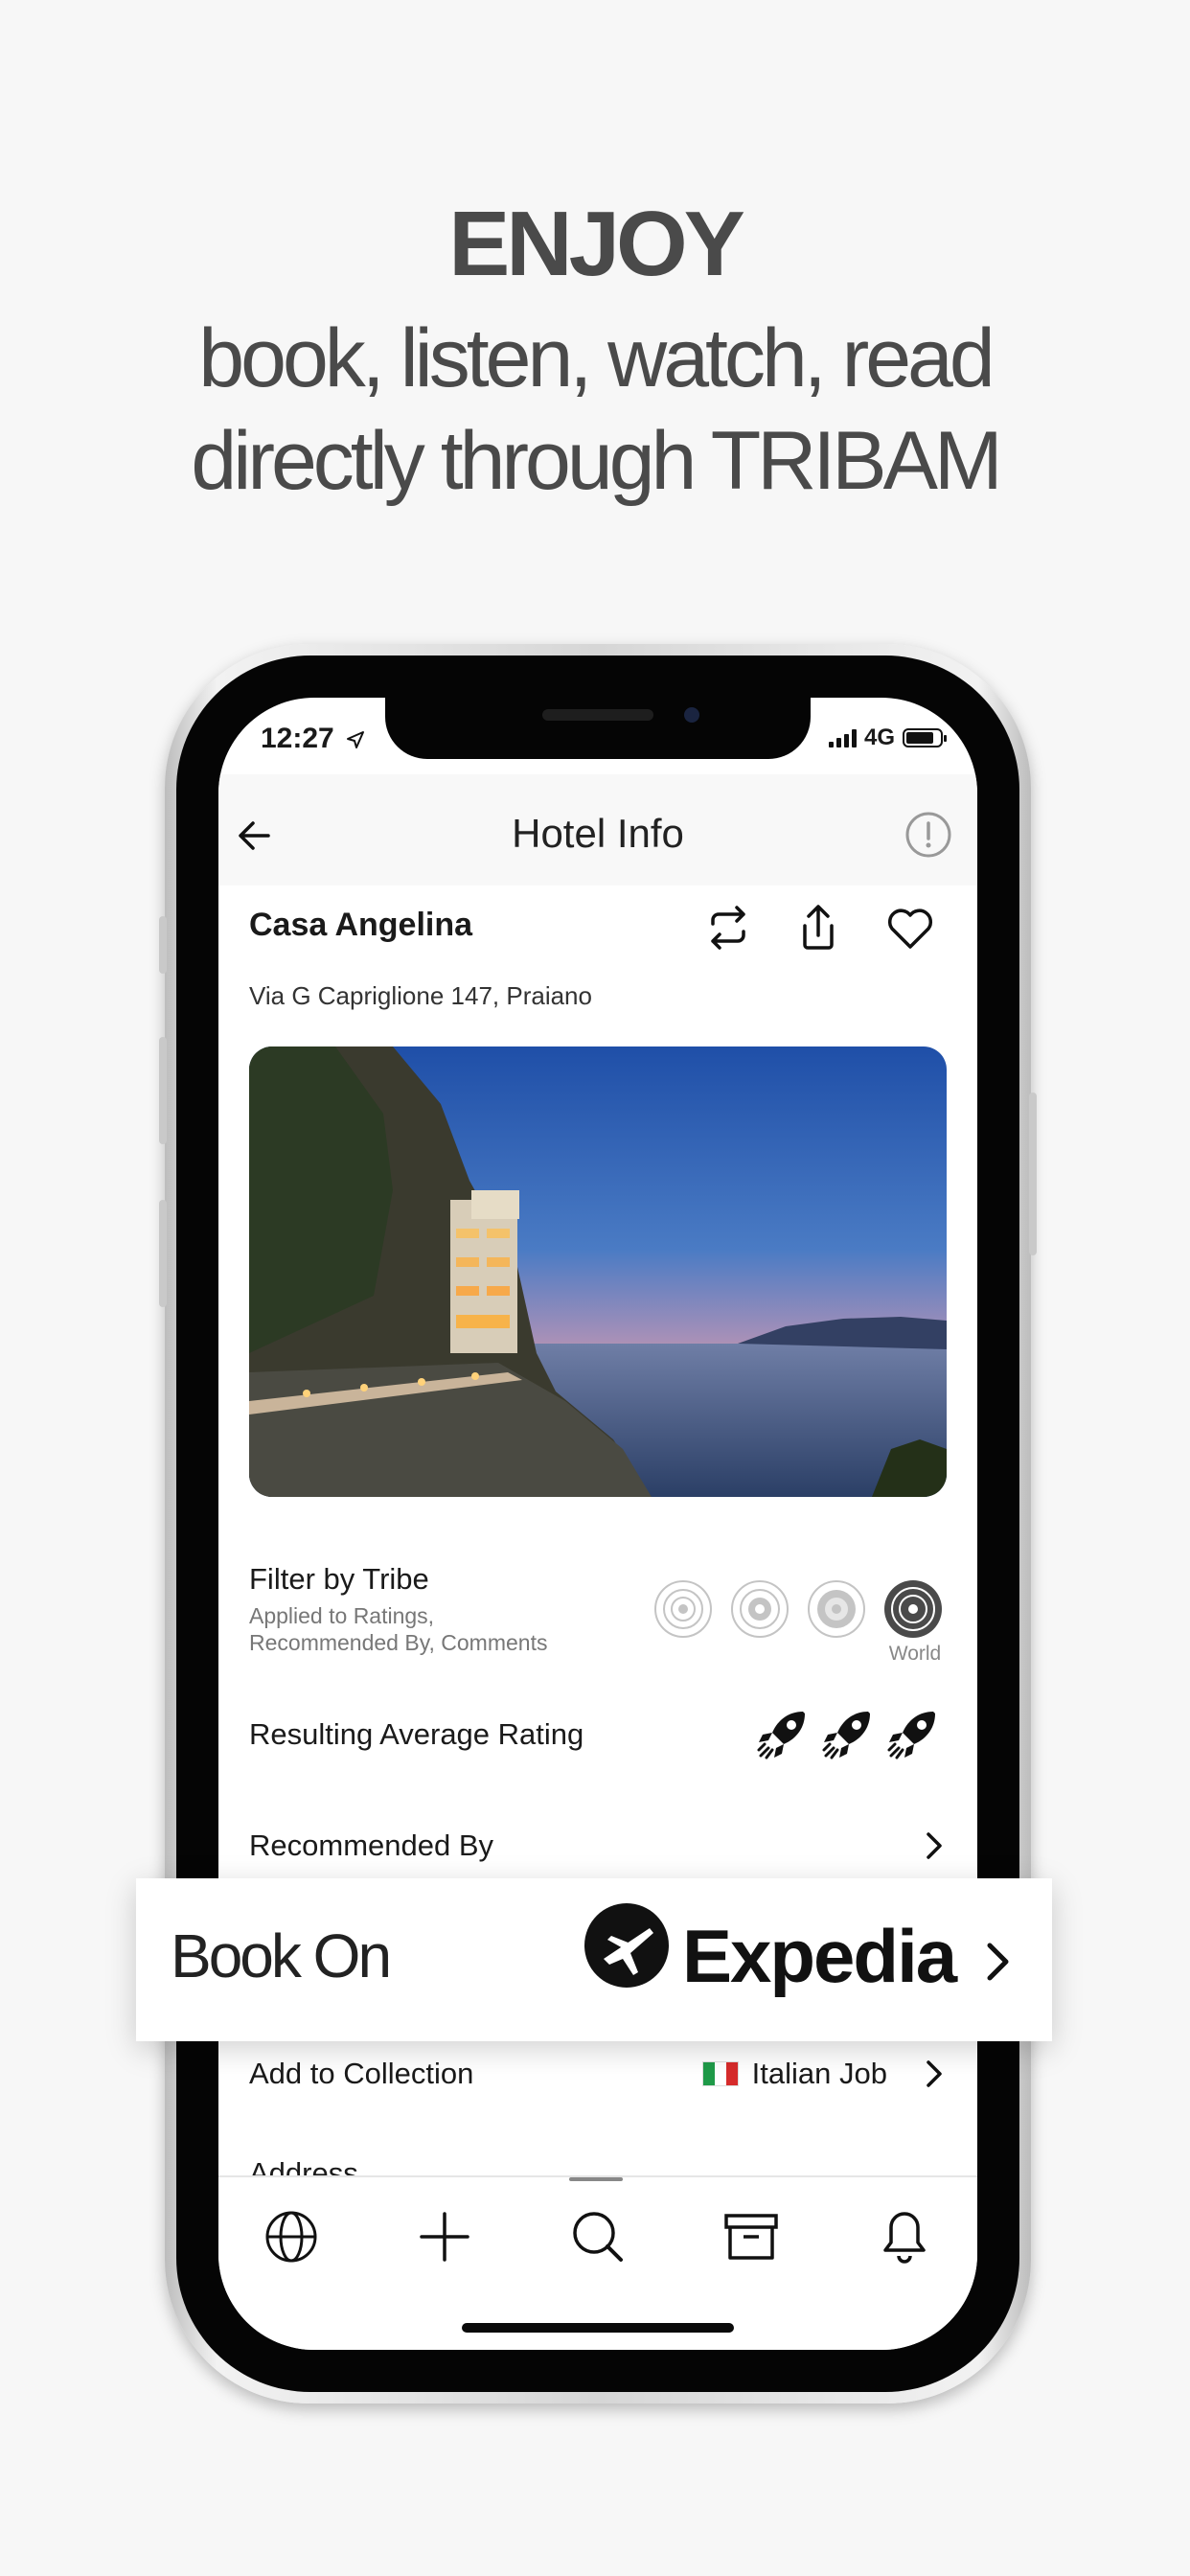 The image size is (1190, 2576). Describe the element at coordinates (910, 927) in the screenshot. I see `heart-icon` at that location.